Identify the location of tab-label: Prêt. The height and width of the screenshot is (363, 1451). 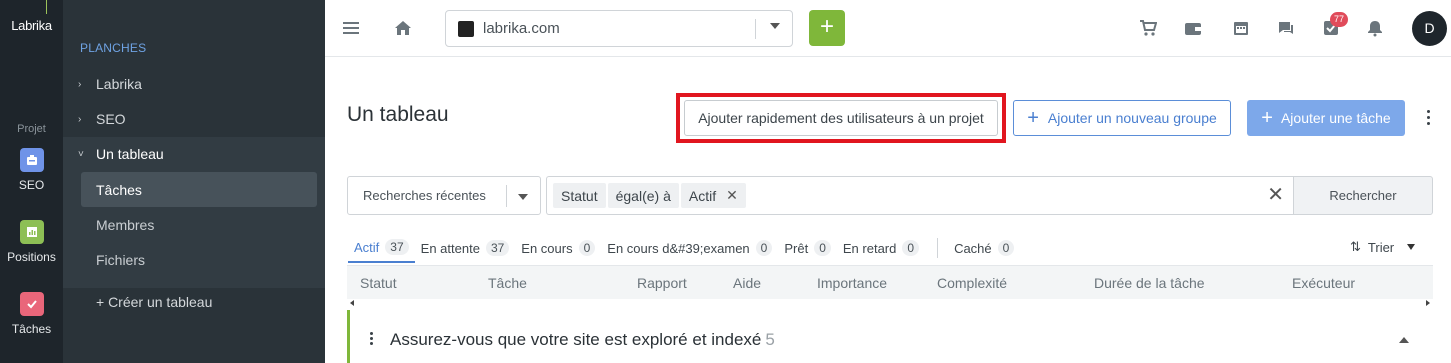
(796, 248).